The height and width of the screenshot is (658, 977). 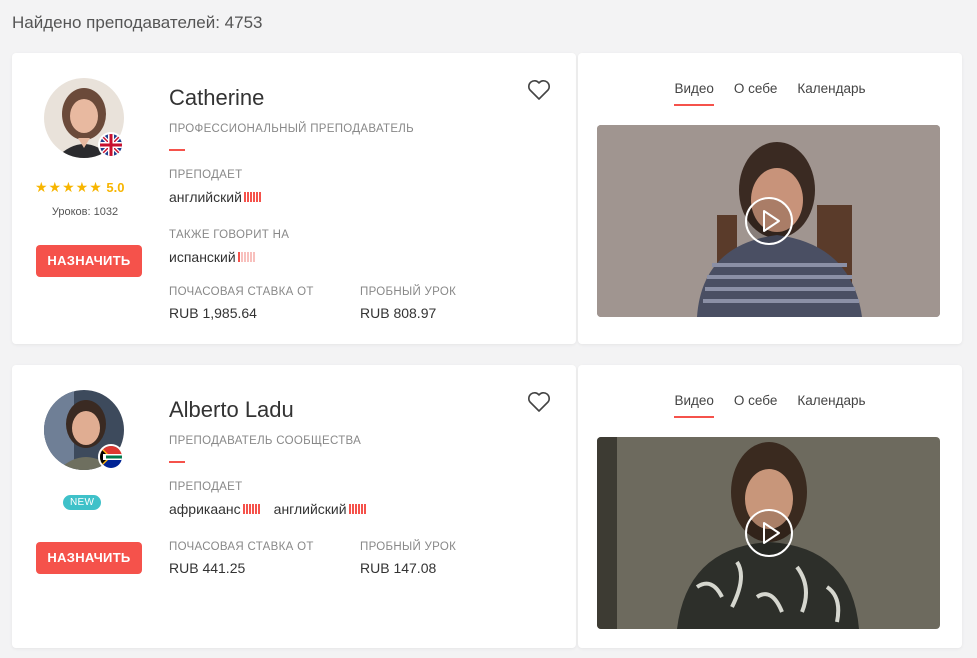 I want to click on rating: ★★★★★ 5.0, so click(x=79, y=187).